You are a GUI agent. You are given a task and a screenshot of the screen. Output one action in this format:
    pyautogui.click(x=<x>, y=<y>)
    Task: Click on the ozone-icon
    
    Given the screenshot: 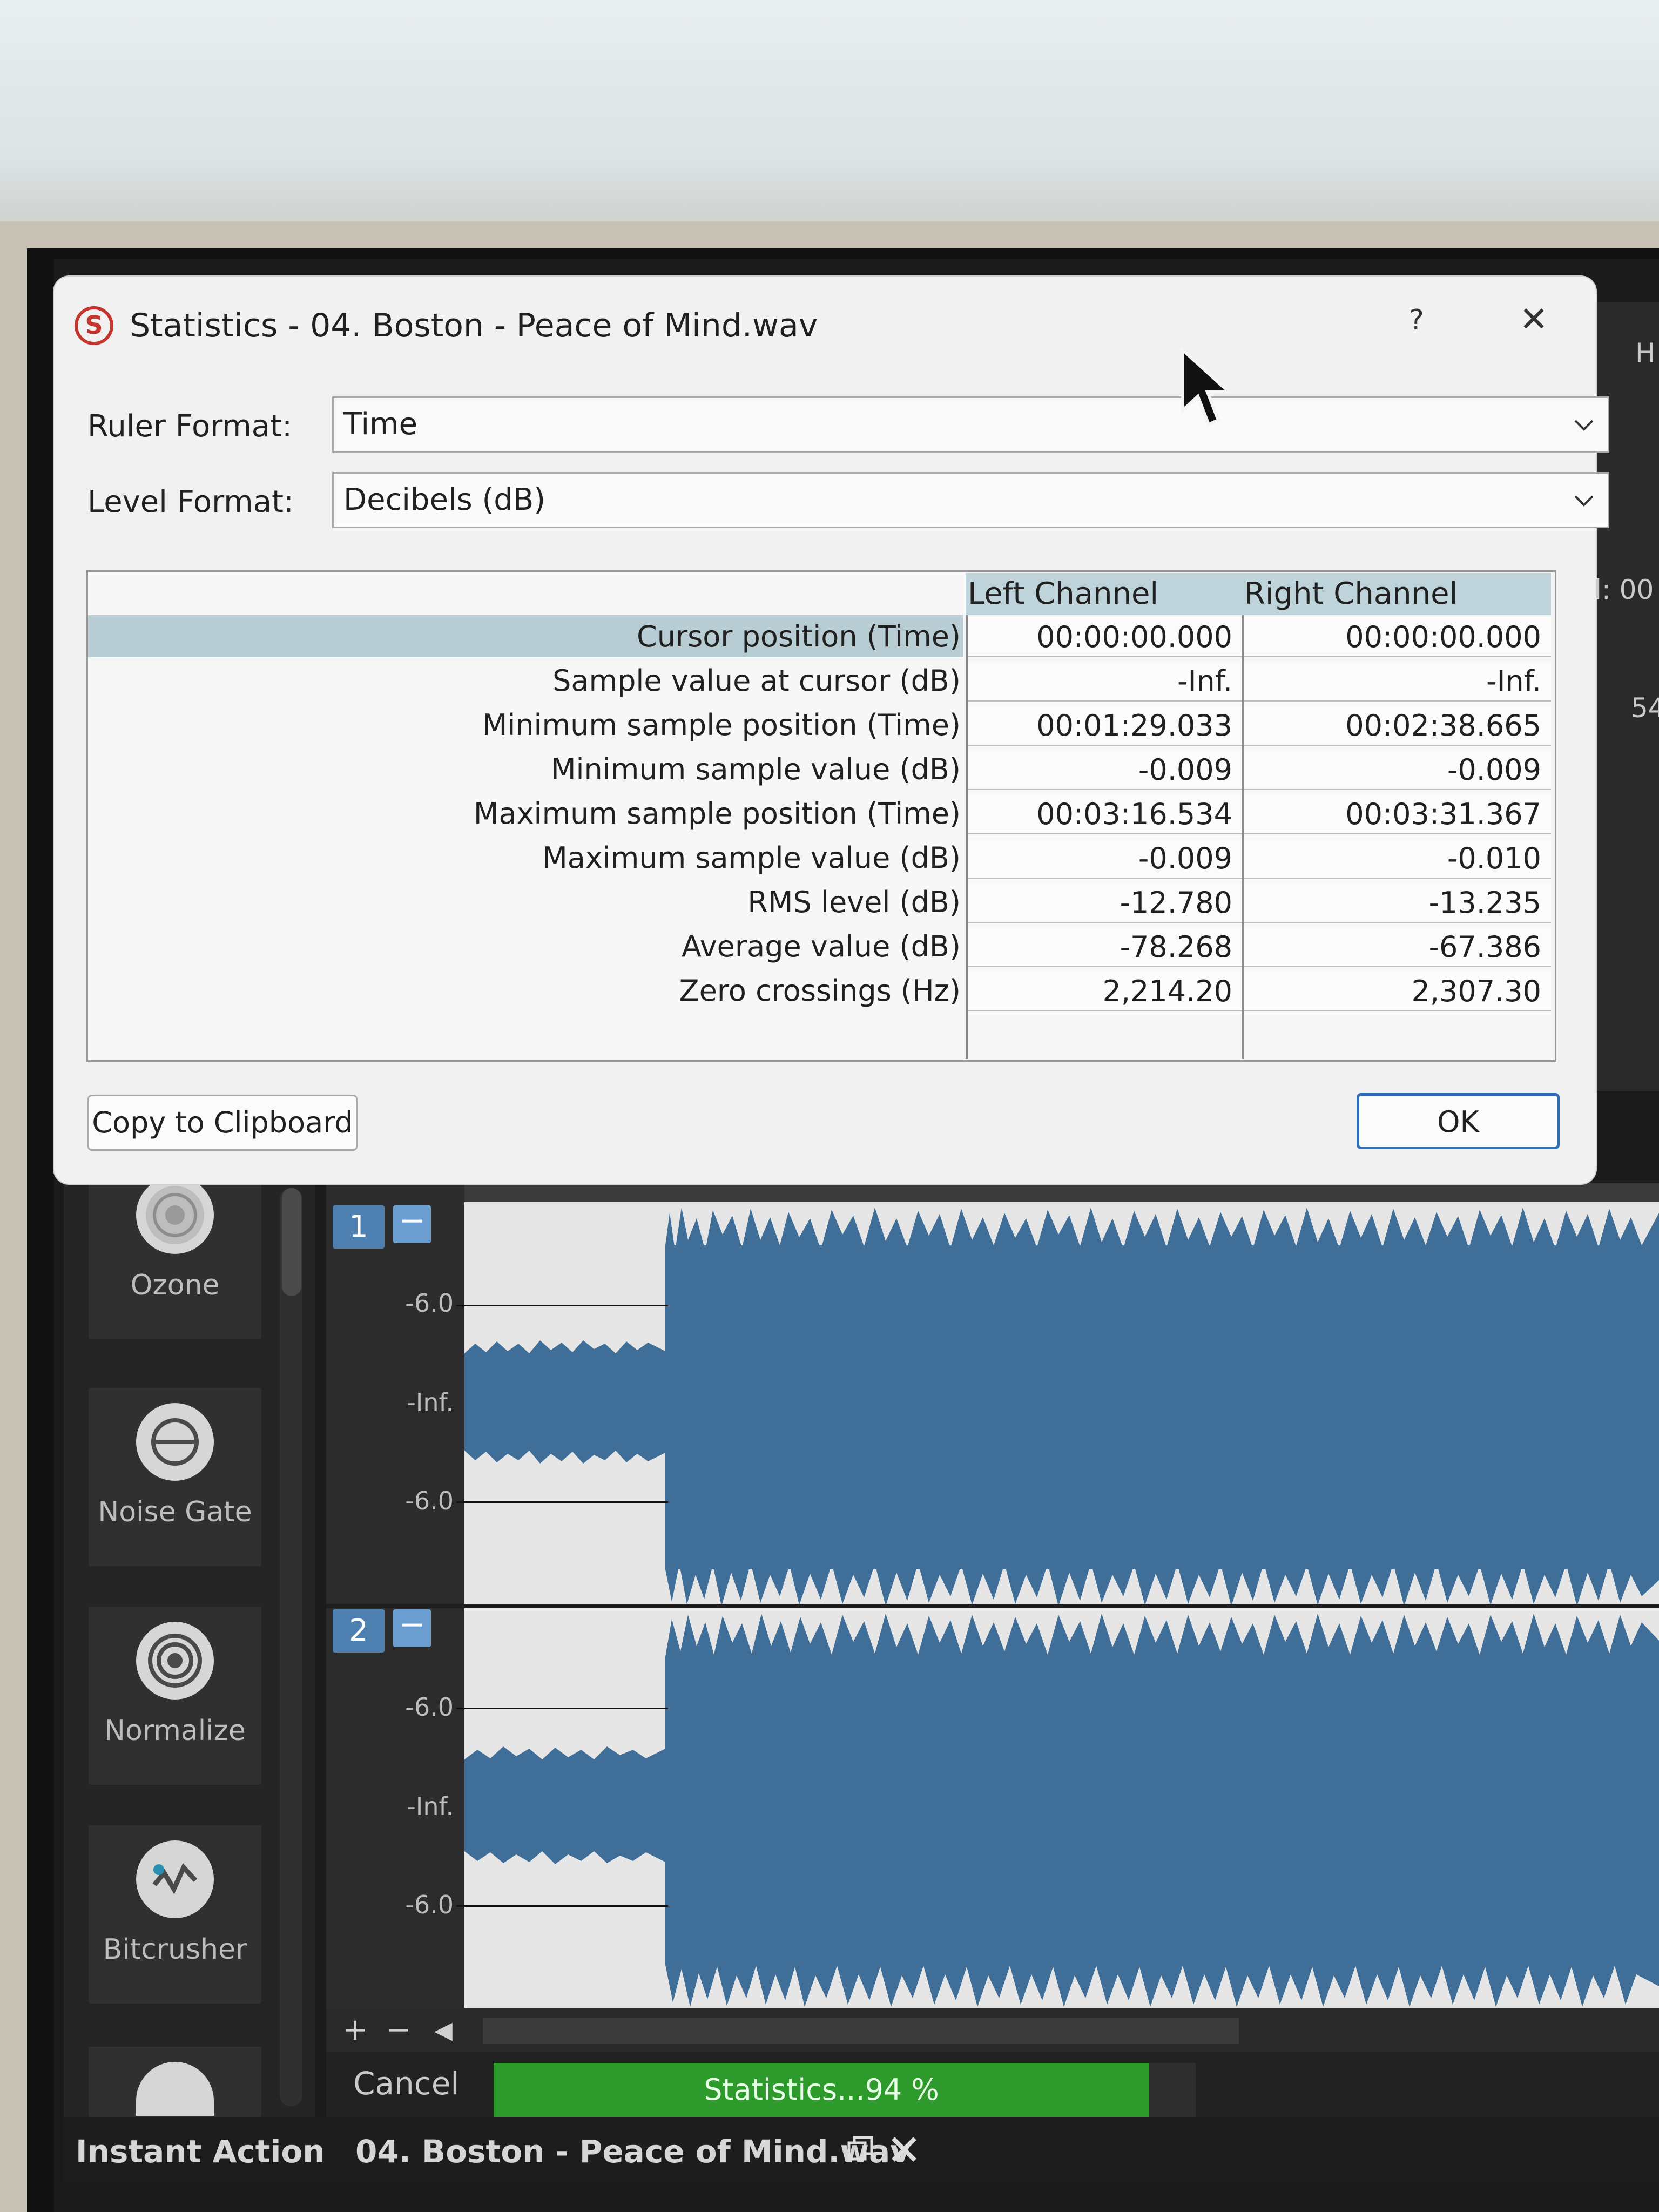 What is the action you would take?
    pyautogui.click(x=175, y=1215)
    